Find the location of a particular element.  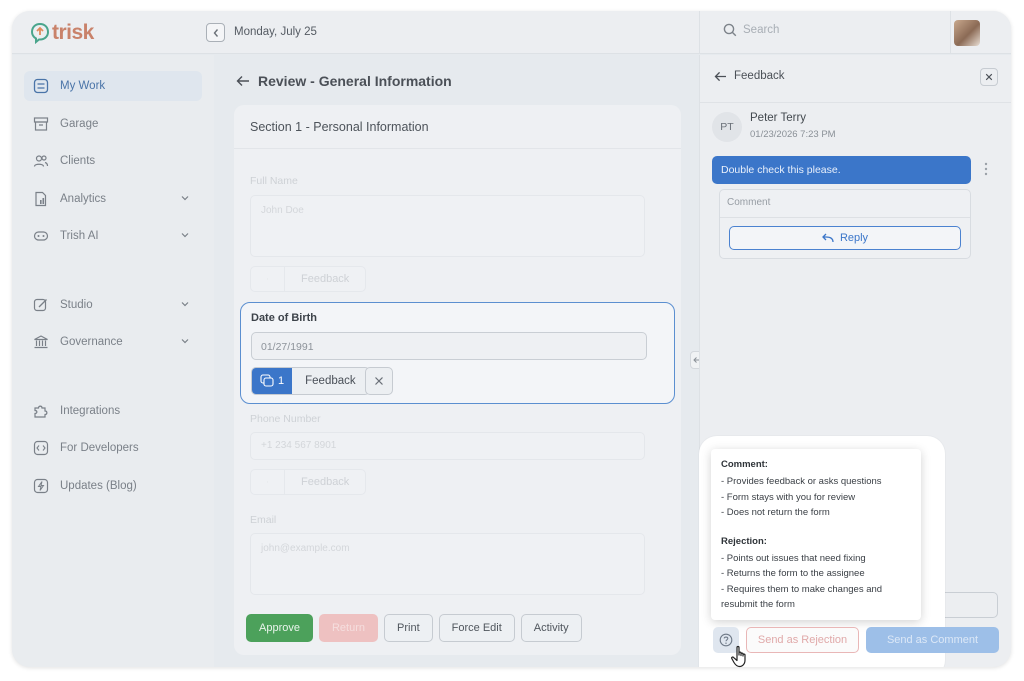

approve-button: Approve is located at coordinates (279, 628).